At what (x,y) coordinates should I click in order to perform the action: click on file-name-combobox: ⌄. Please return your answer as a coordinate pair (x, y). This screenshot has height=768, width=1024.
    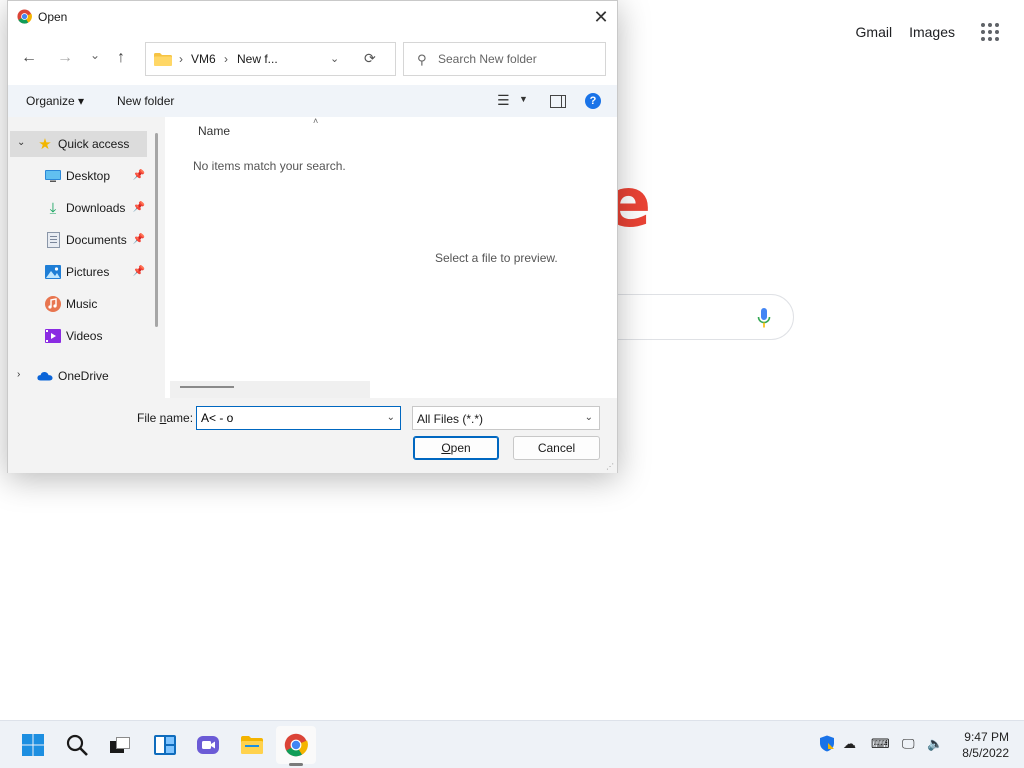
    Looking at the image, I should click on (298, 418).